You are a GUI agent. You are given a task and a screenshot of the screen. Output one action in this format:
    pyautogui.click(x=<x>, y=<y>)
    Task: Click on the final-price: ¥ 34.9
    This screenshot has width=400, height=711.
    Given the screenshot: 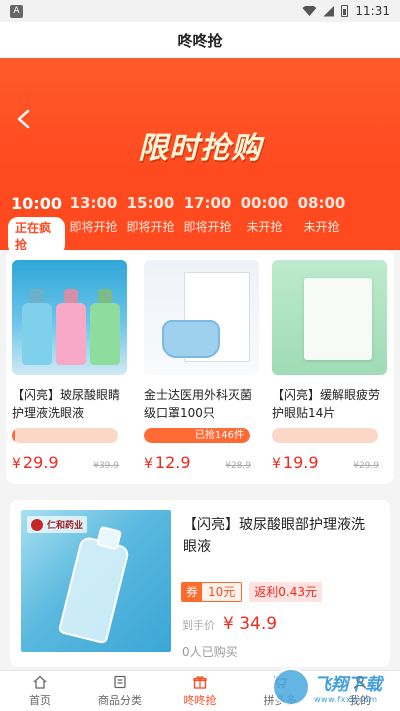 What is the action you would take?
    pyautogui.click(x=250, y=624)
    